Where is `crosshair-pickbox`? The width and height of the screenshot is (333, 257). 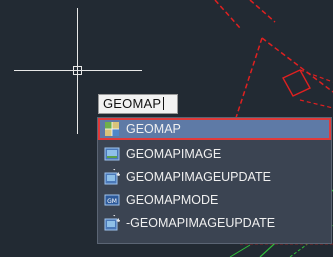 crosshair-pickbox is located at coordinates (77, 70).